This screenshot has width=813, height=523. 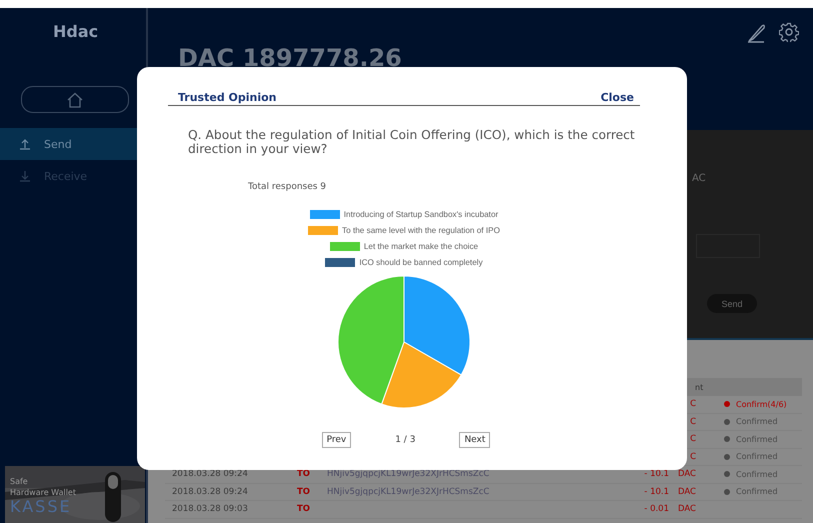 What do you see at coordinates (617, 97) in the screenshot?
I see `close-link: Close` at bounding box center [617, 97].